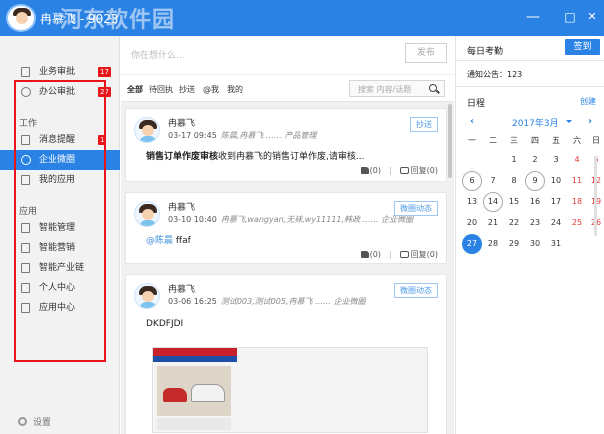  Describe the element at coordinates (60, 248) in the screenshot. I see `sidebar-item-smart-marketing: 智能营销` at that location.